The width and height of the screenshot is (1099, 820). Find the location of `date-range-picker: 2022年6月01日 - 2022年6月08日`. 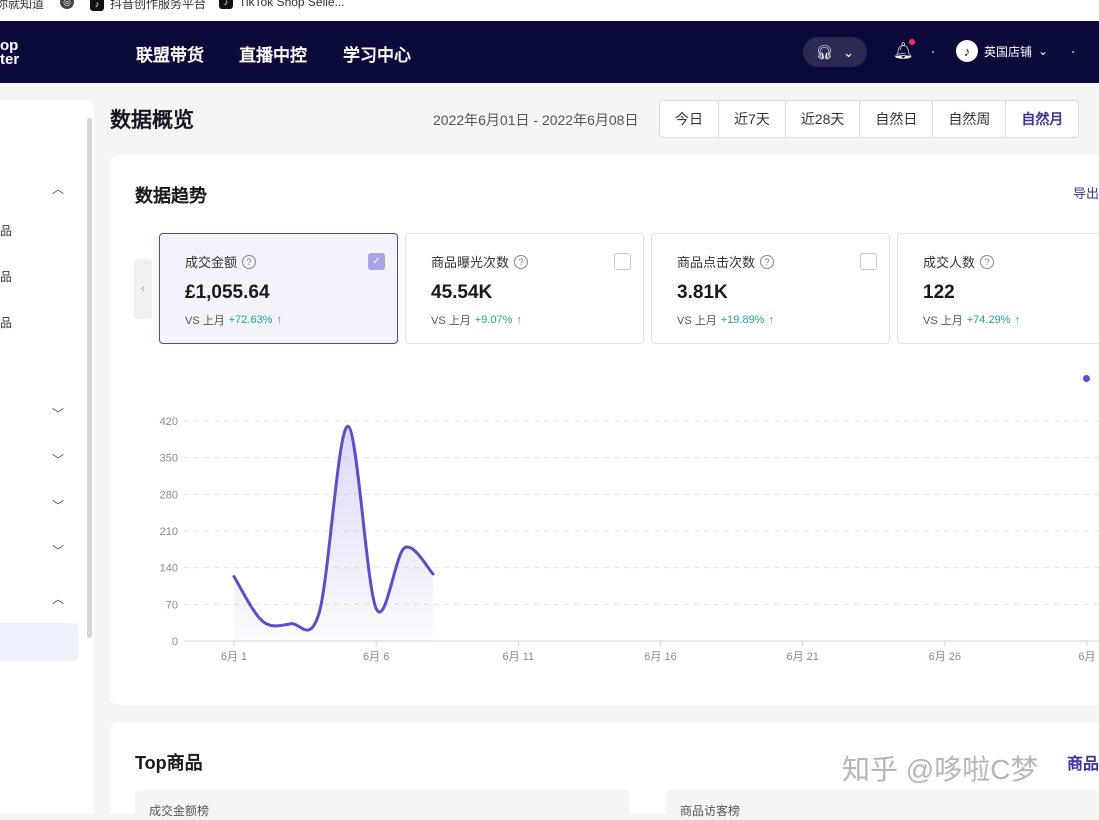

date-range-picker: 2022年6月01日 - 2022年6月08日 is located at coordinates (535, 120).